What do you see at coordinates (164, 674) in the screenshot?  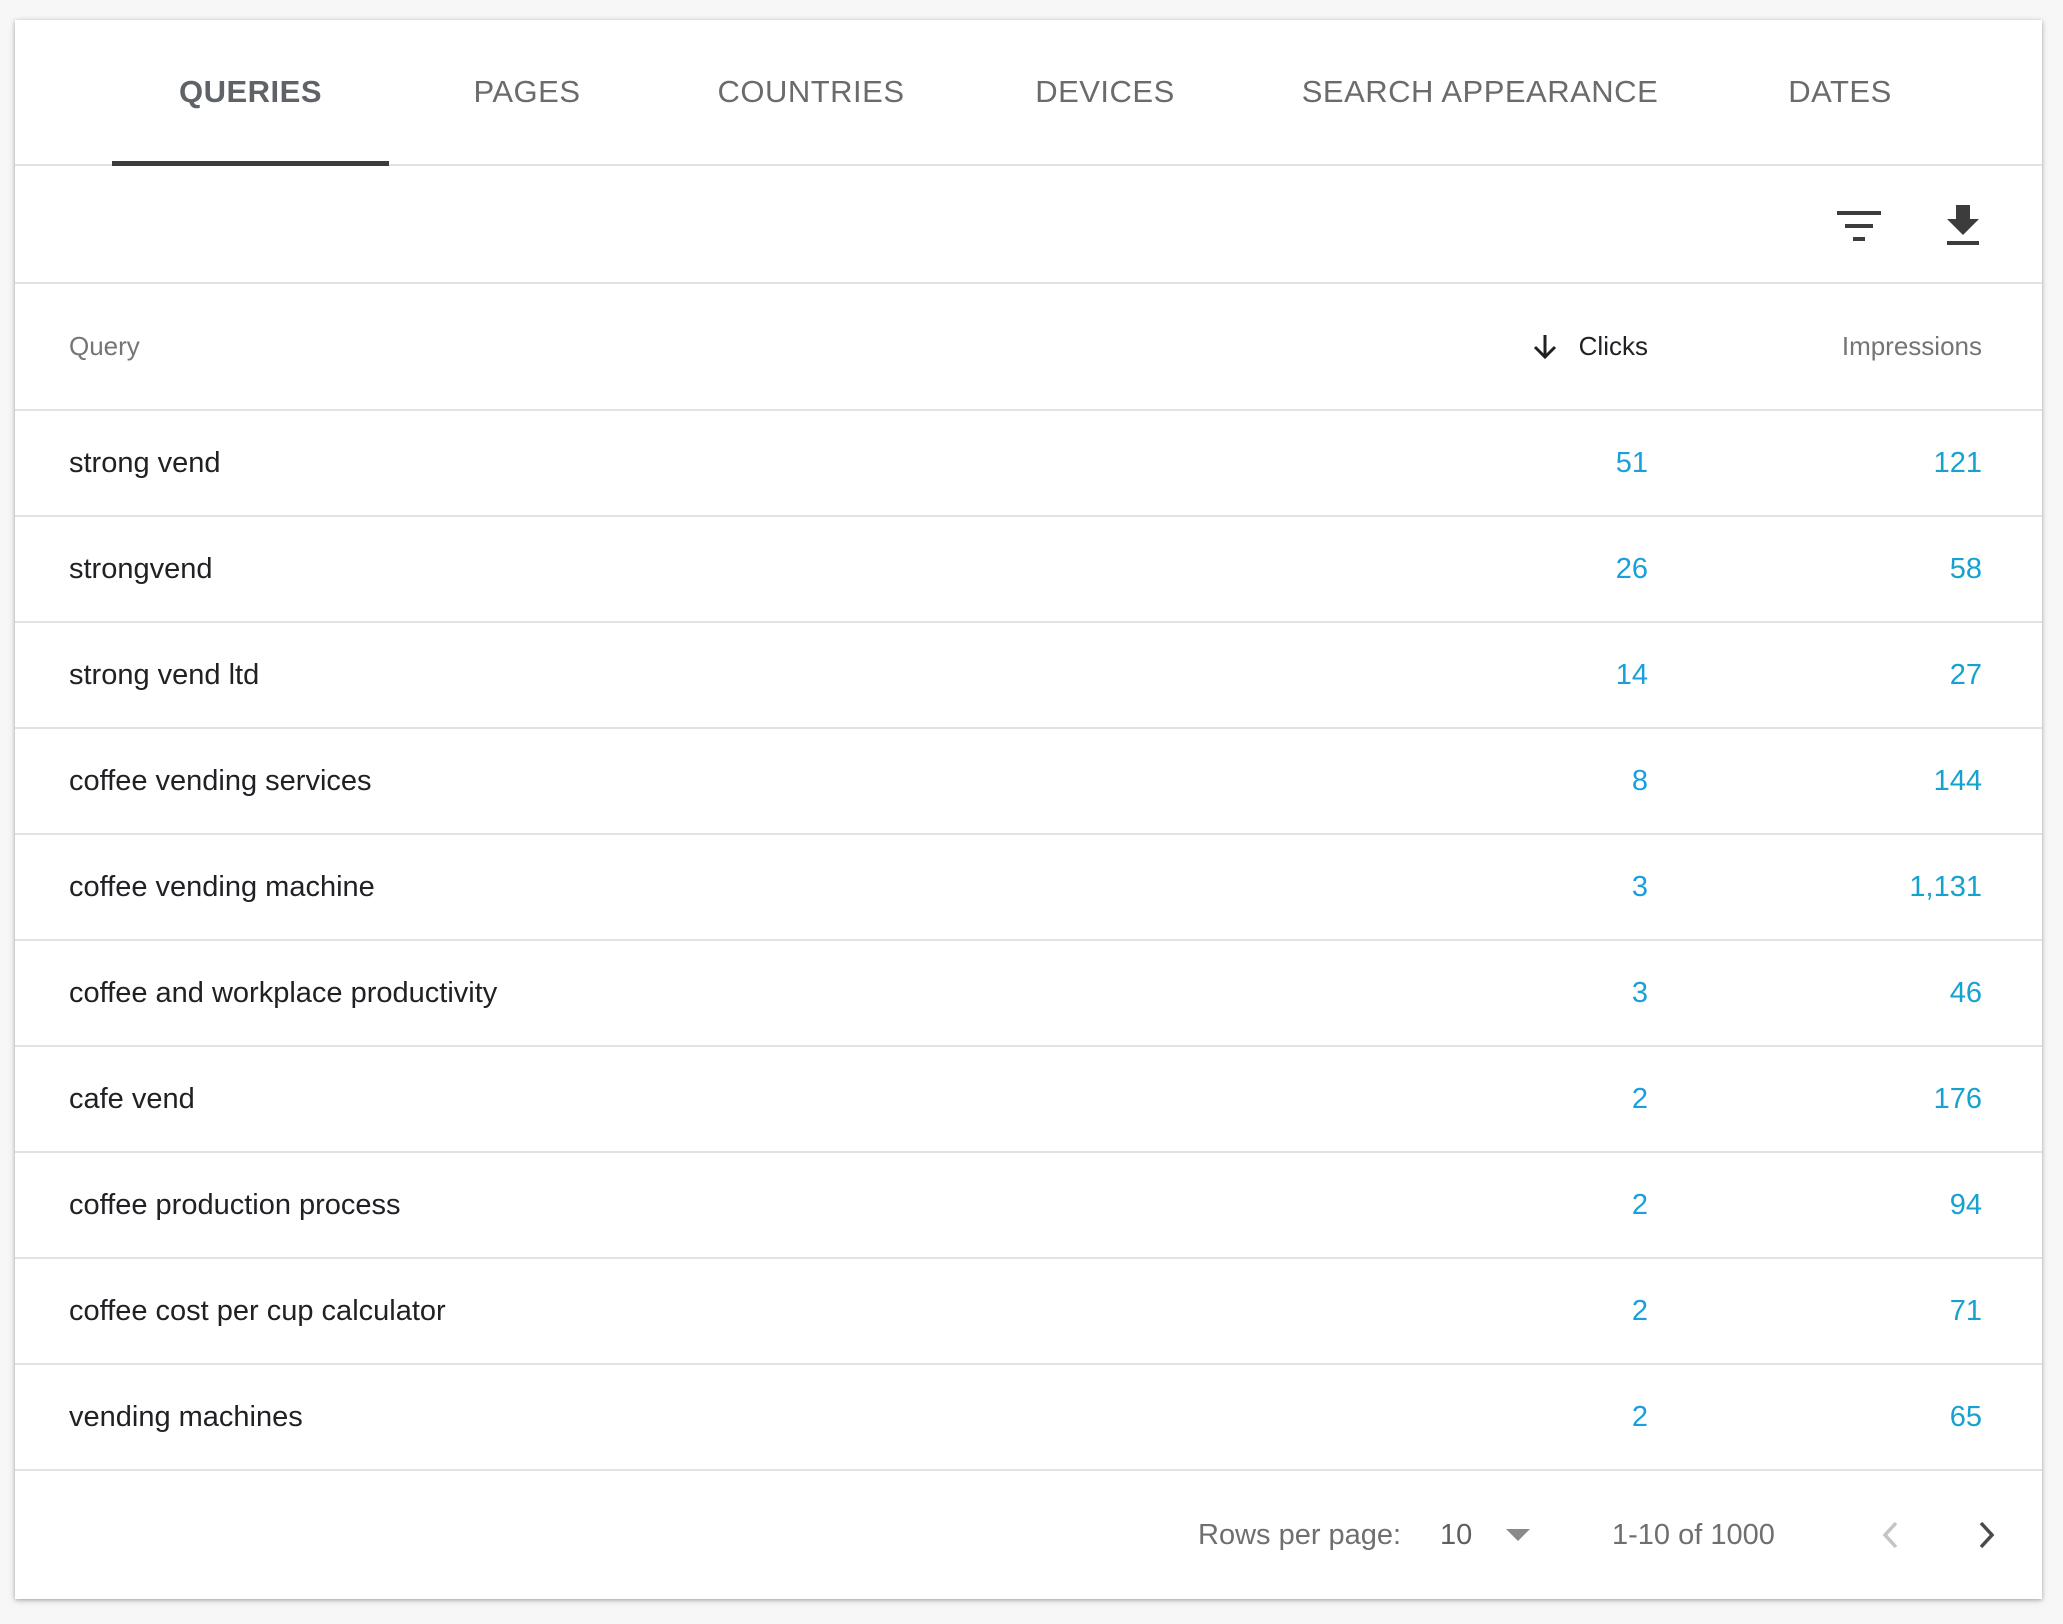 I see `query-cell: strong vend ltd` at bounding box center [164, 674].